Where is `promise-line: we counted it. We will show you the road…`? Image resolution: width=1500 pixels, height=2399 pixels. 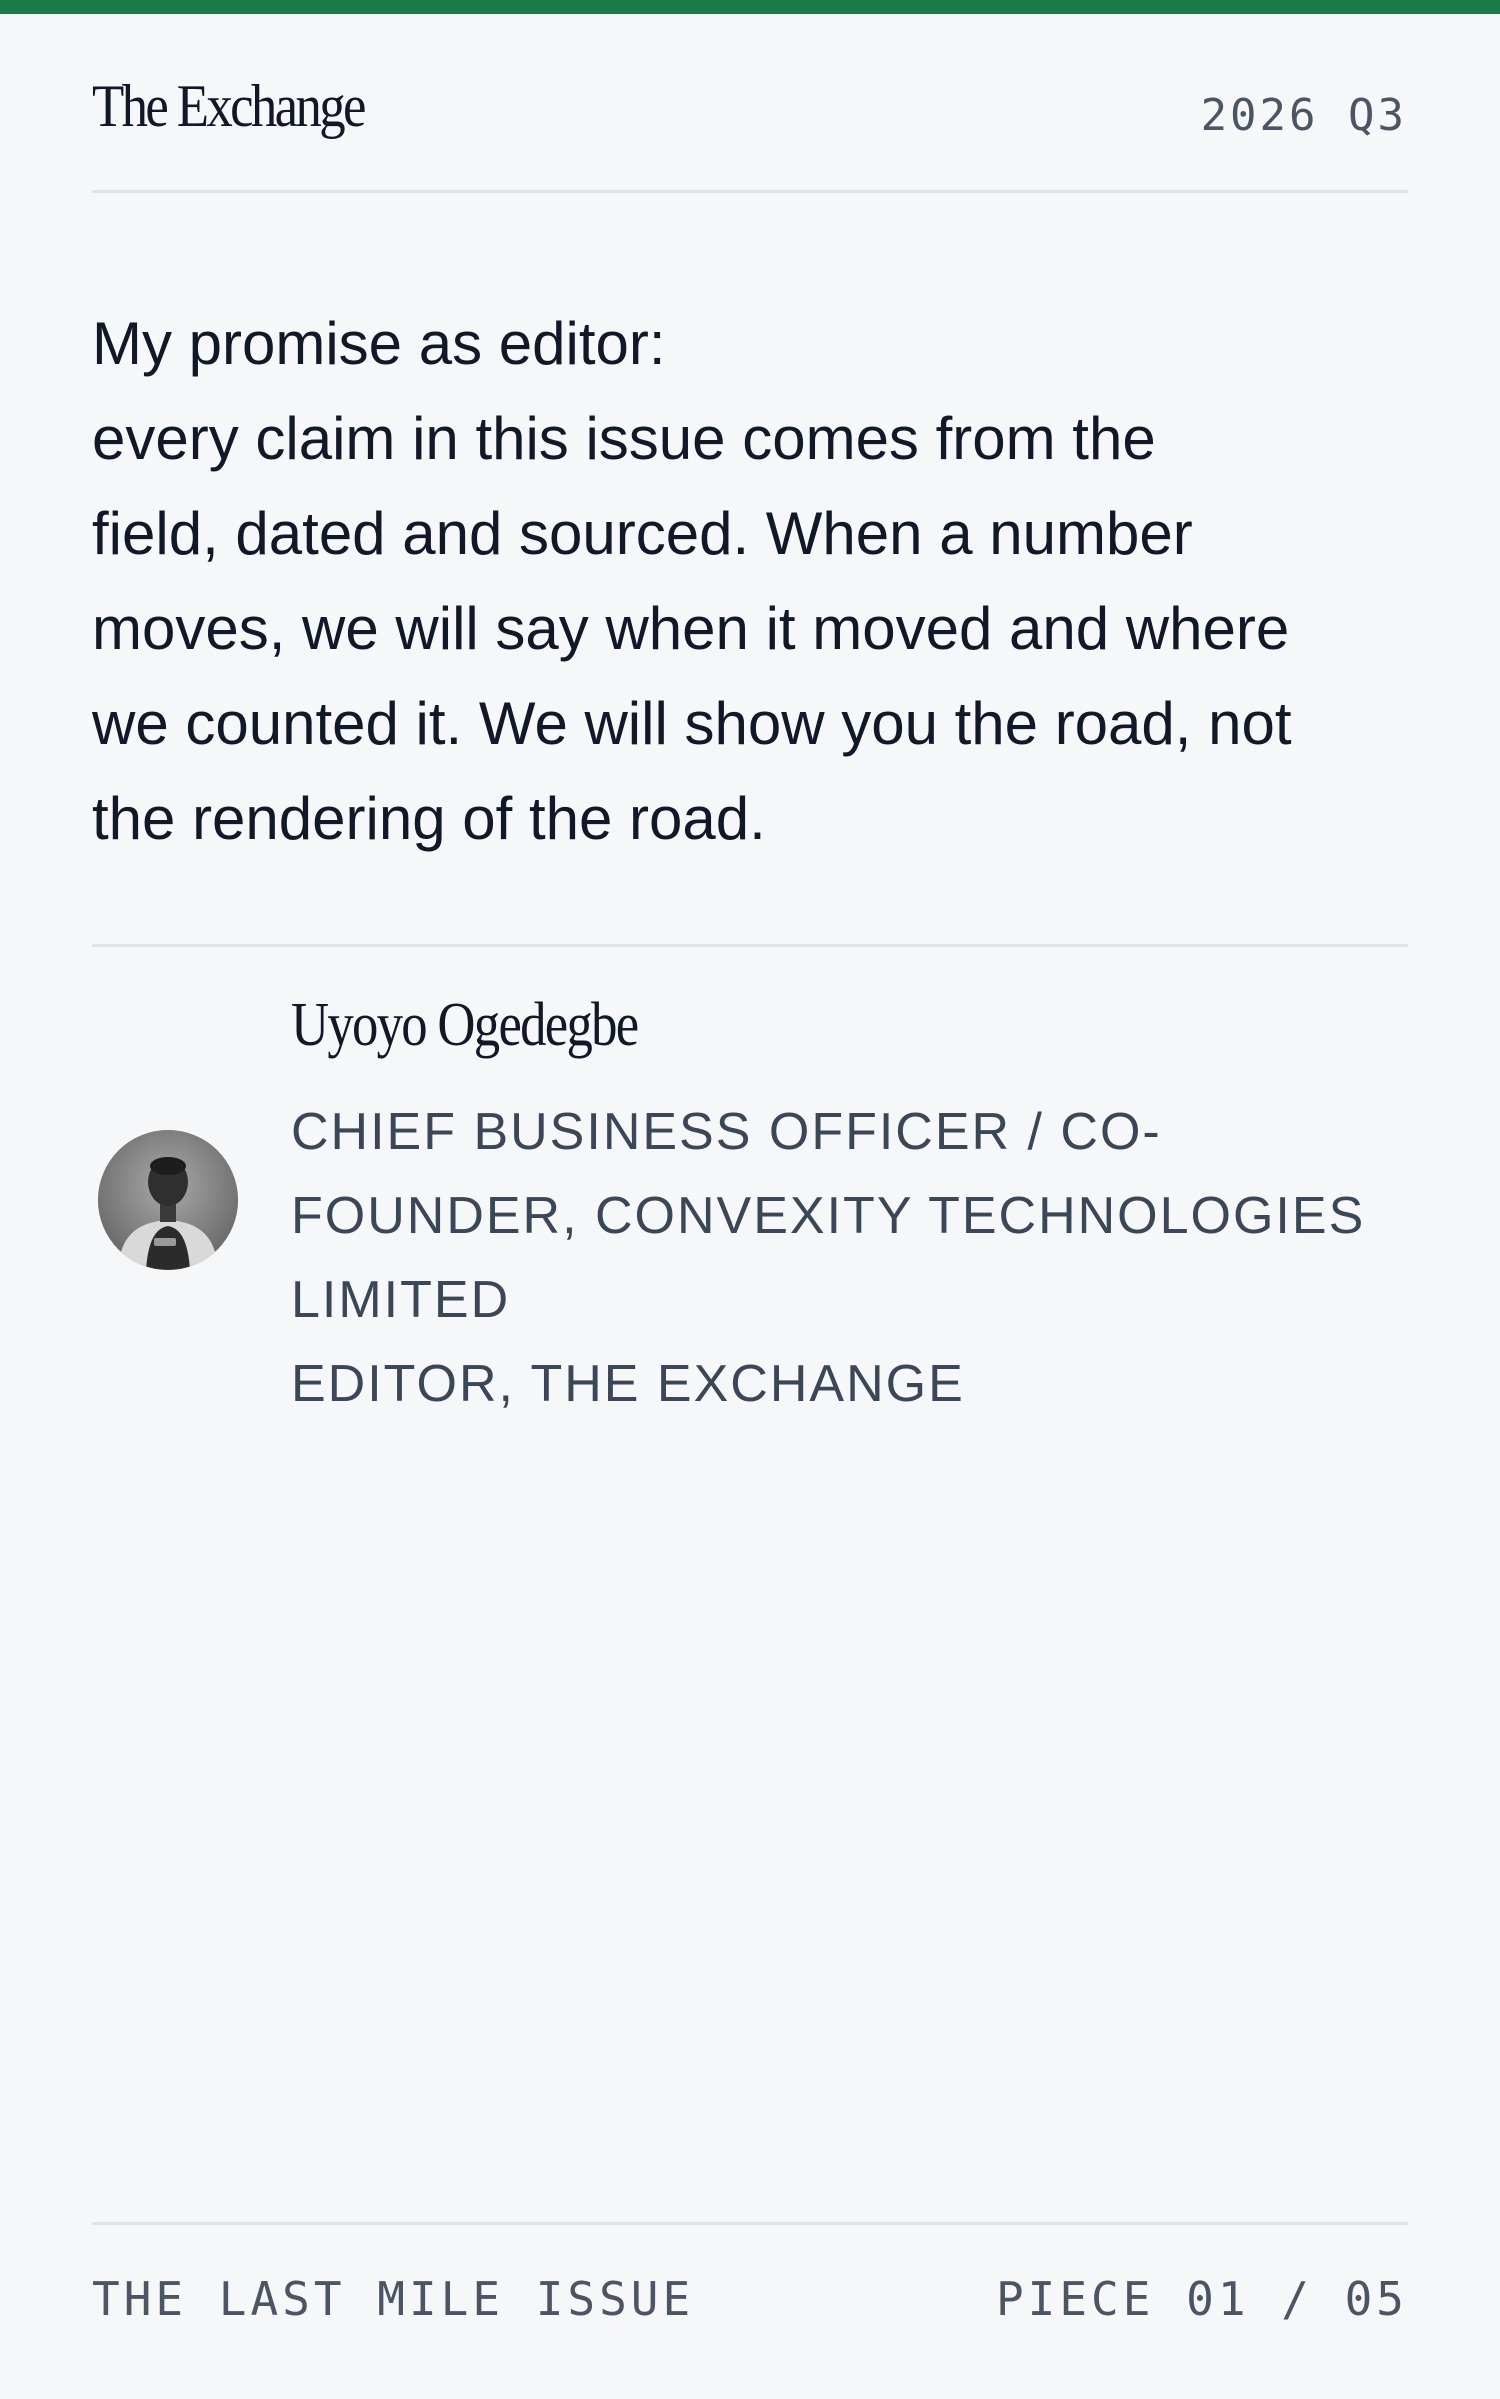 promise-line: we counted it. We will show you the road… is located at coordinates (692, 723).